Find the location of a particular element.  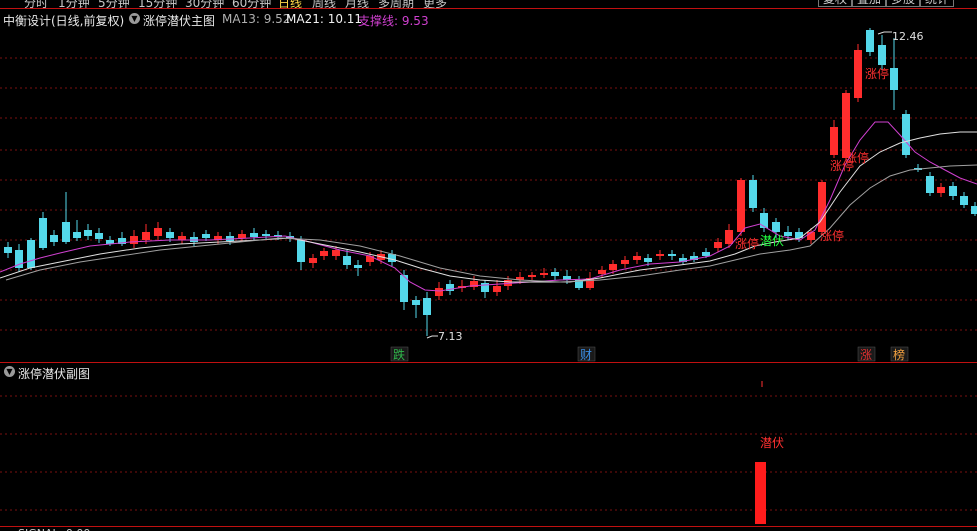

low-price-label: 7.13 is located at coordinates (450, 336).